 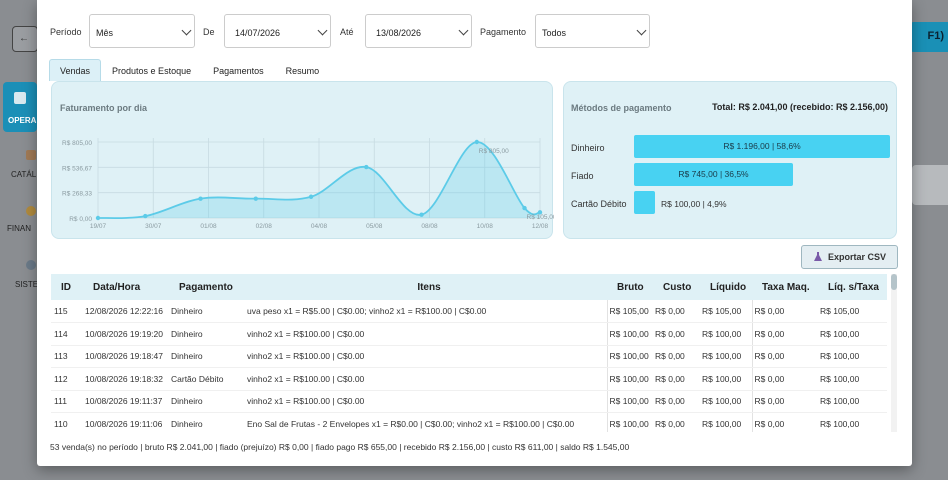 I want to click on col-header-custo: Custo, so click(x=676, y=287).